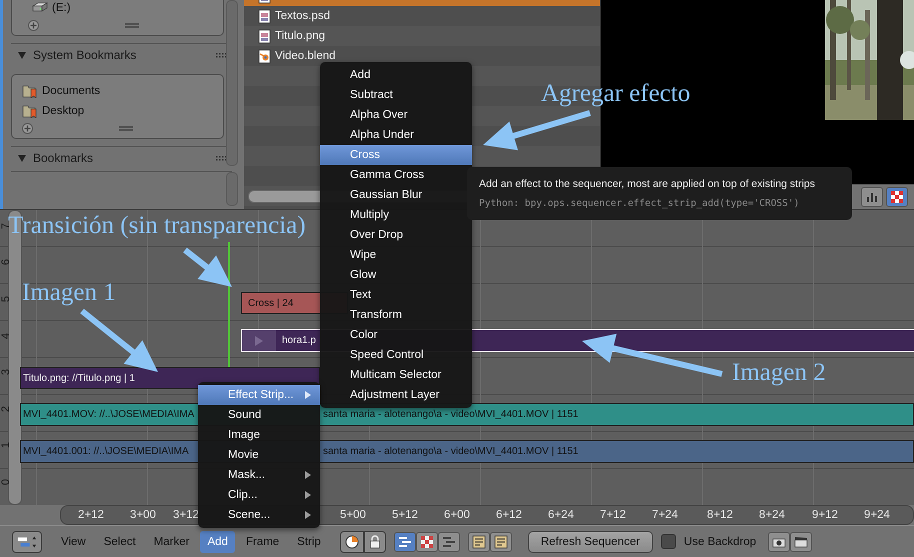 The image size is (914, 557). Describe the element at coordinates (171, 541) in the screenshot. I see `menu-item: Marker` at that location.